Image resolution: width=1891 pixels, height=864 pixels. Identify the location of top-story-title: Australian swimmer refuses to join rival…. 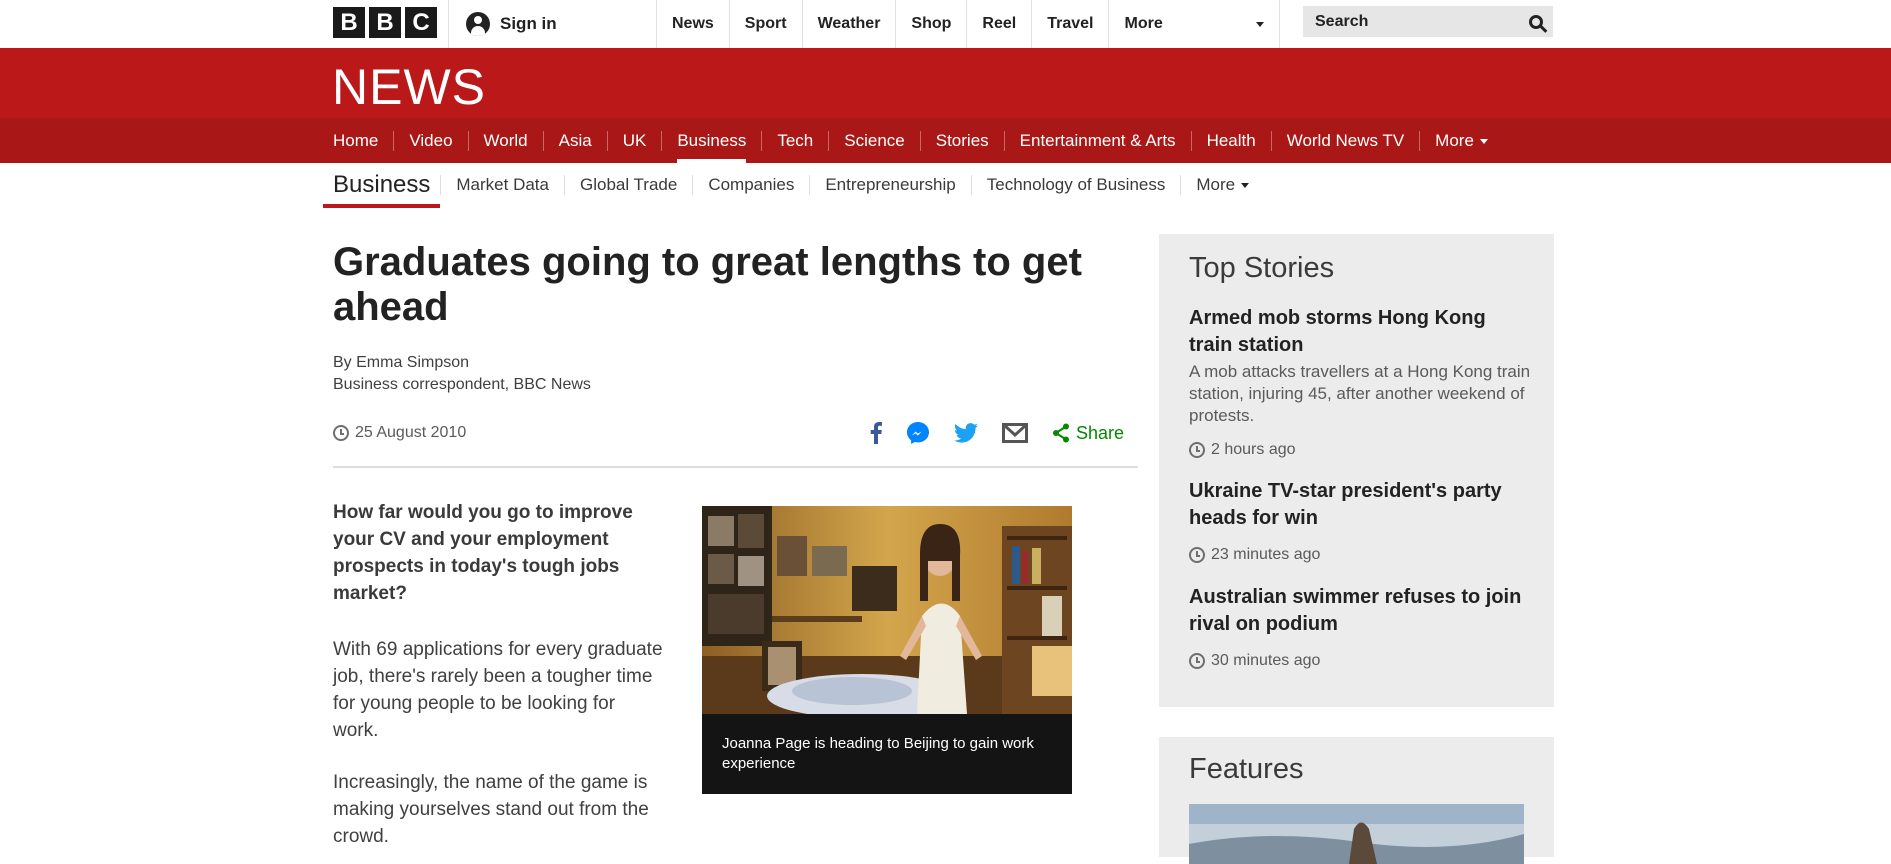
(1361, 611).